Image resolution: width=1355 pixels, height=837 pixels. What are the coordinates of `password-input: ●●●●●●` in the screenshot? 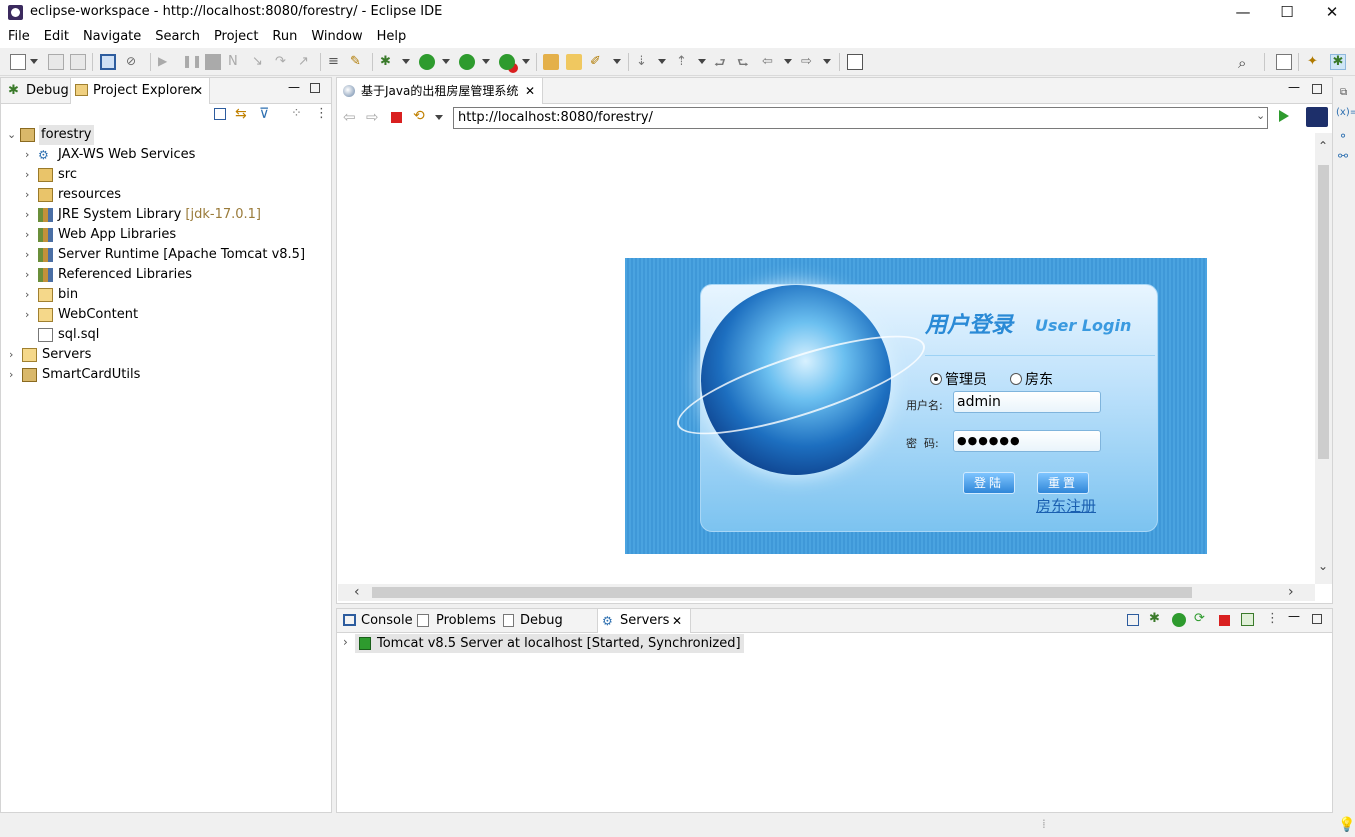 It's located at (1027, 441).